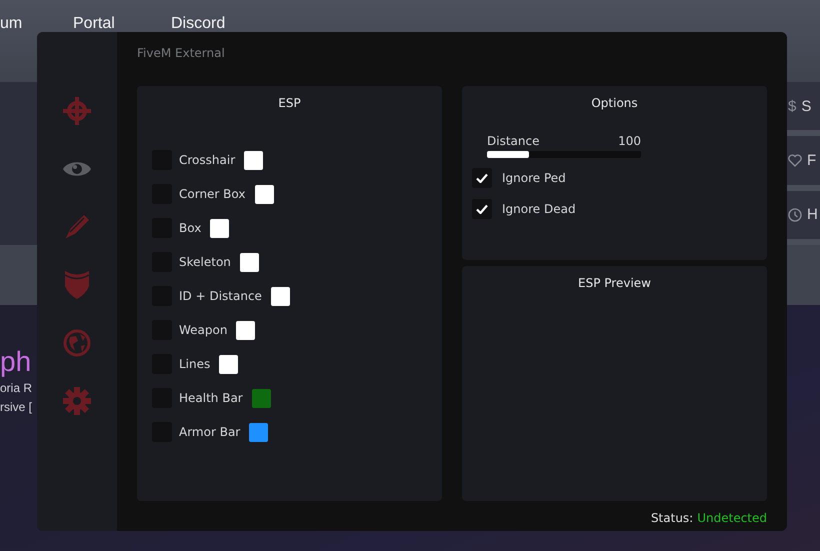 This screenshot has height=551, width=820. What do you see at coordinates (209, 432) in the screenshot?
I see `option-label: Armor Bar` at bounding box center [209, 432].